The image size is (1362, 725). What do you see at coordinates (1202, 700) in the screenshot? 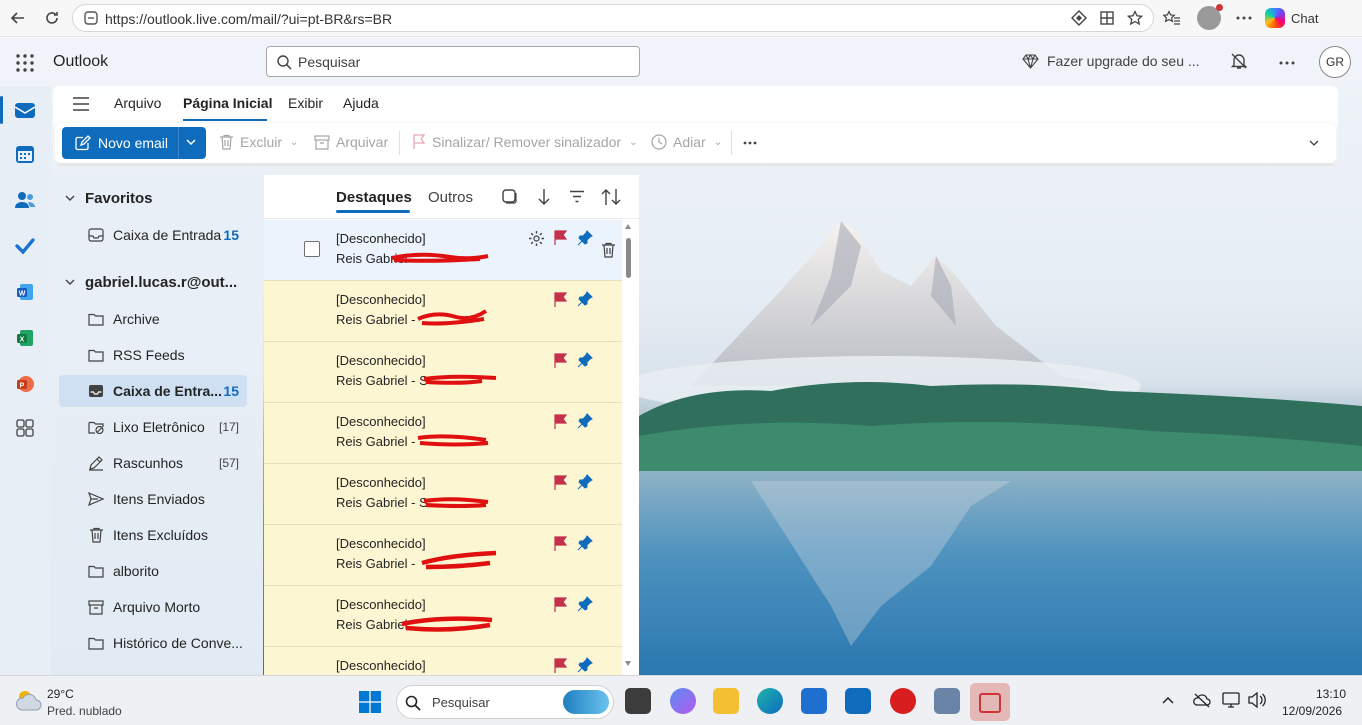
I see `cloud-offline-icon` at bounding box center [1202, 700].